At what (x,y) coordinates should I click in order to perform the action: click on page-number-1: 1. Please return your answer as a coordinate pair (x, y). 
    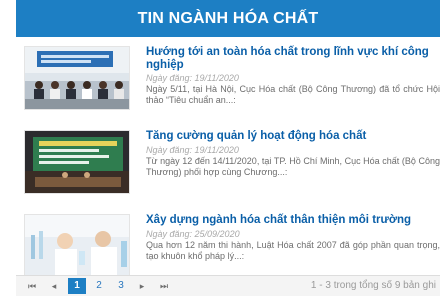
    Looking at the image, I should click on (77, 286).